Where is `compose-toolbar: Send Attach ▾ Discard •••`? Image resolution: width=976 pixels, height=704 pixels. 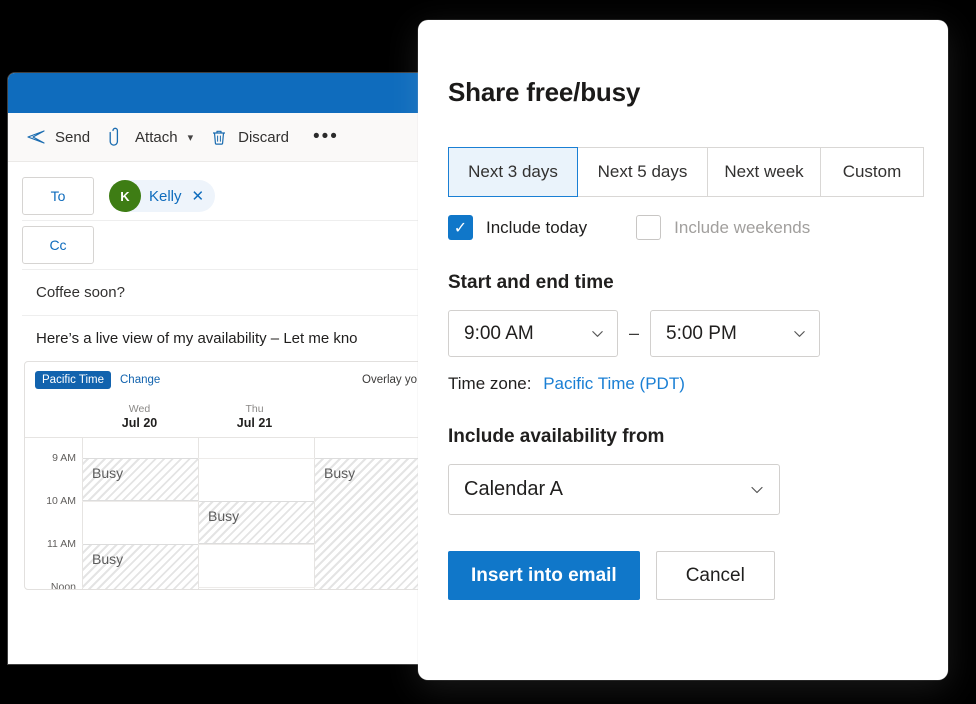
compose-toolbar: Send Attach ▾ Discard ••• is located at coordinates (220, 137).